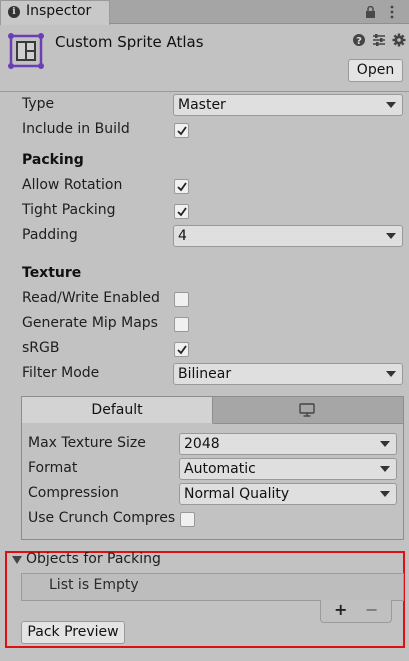  Describe the element at coordinates (288, 469) in the screenshot. I see `format-dropdown: Automatic` at that location.